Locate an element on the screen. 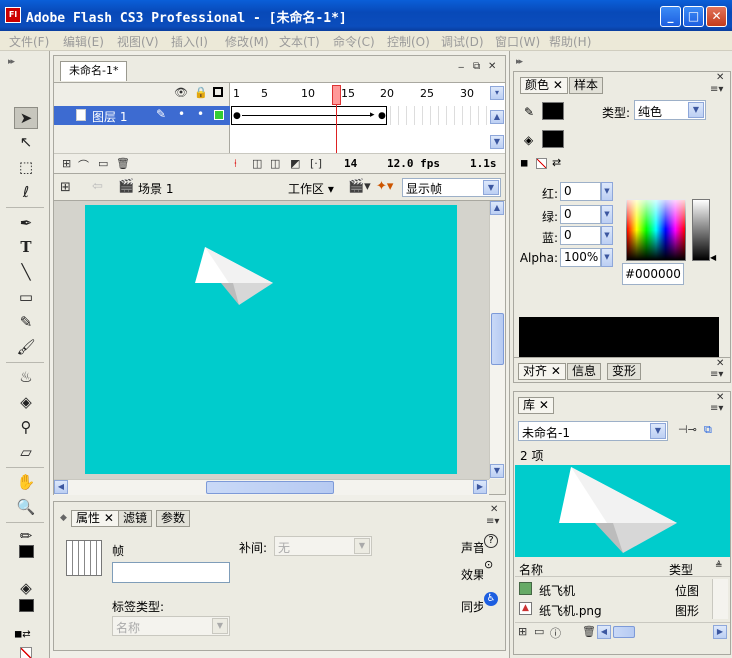 This screenshot has width=732, height=658. delete-layer-icon: 🗑 is located at coordinates (123, 163).